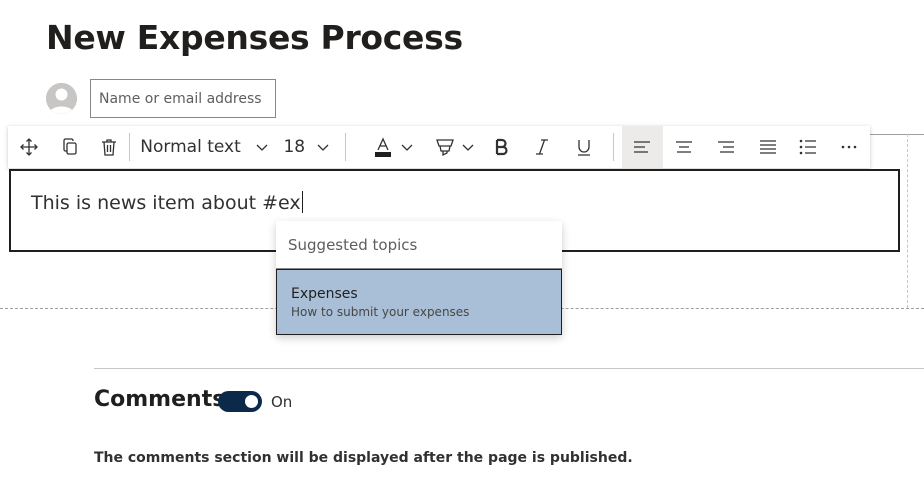  What do you see at coordinates (445, 148) in the screenshot?
I see `highlight-icon` at bounding box center [445, 148].